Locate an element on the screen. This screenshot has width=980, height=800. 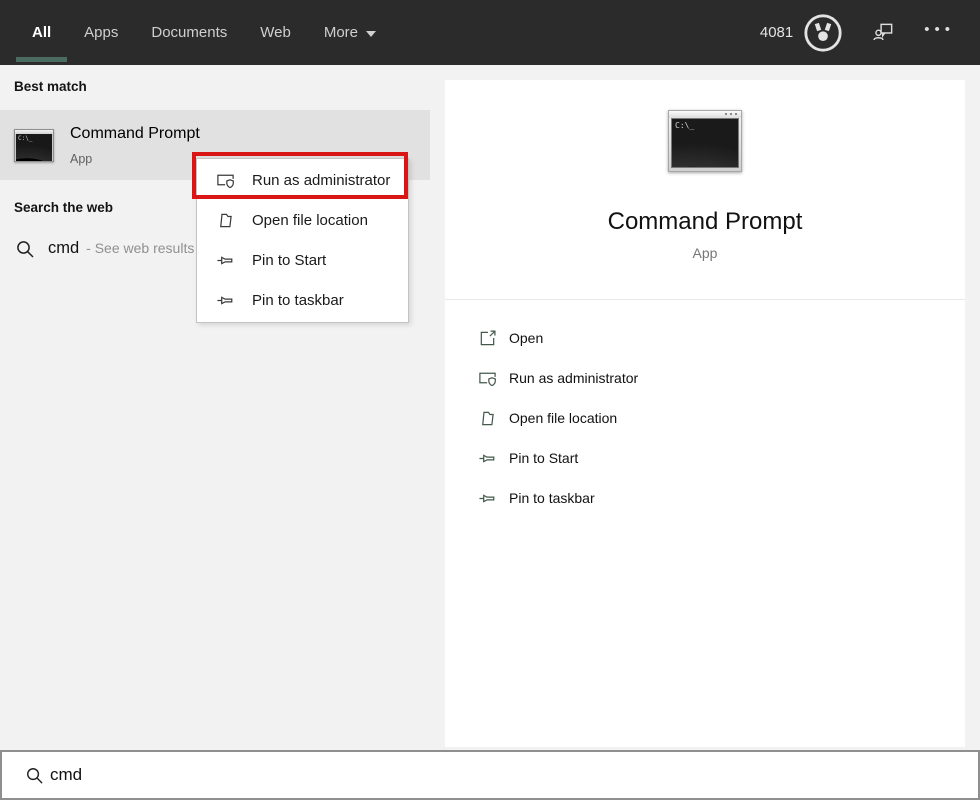
menu-item-pin-to-start: Pin to Start is located at coordinates (302, 260).